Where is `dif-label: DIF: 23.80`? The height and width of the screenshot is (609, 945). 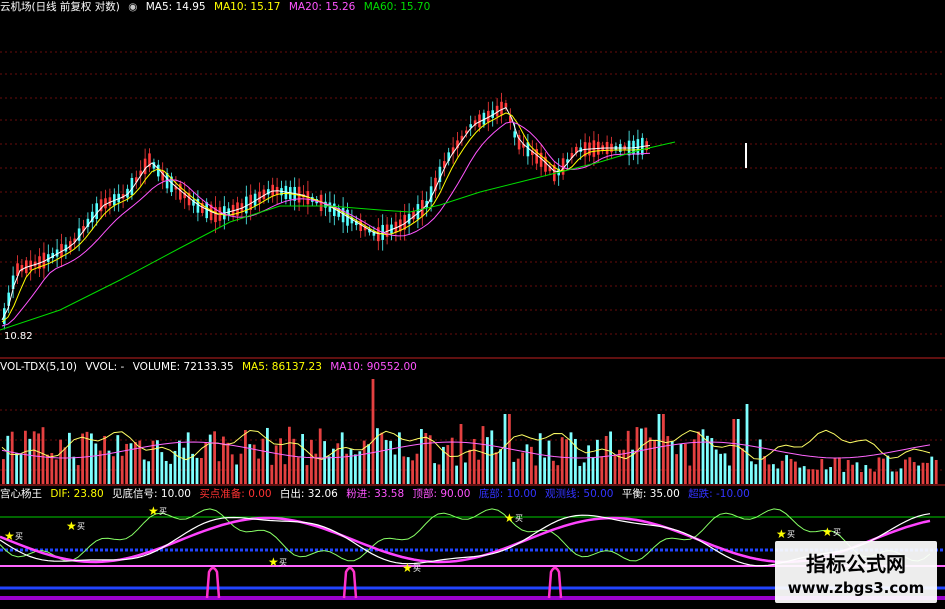 dif-label: DIF: 23.80 is located at coordinates (77, 494).